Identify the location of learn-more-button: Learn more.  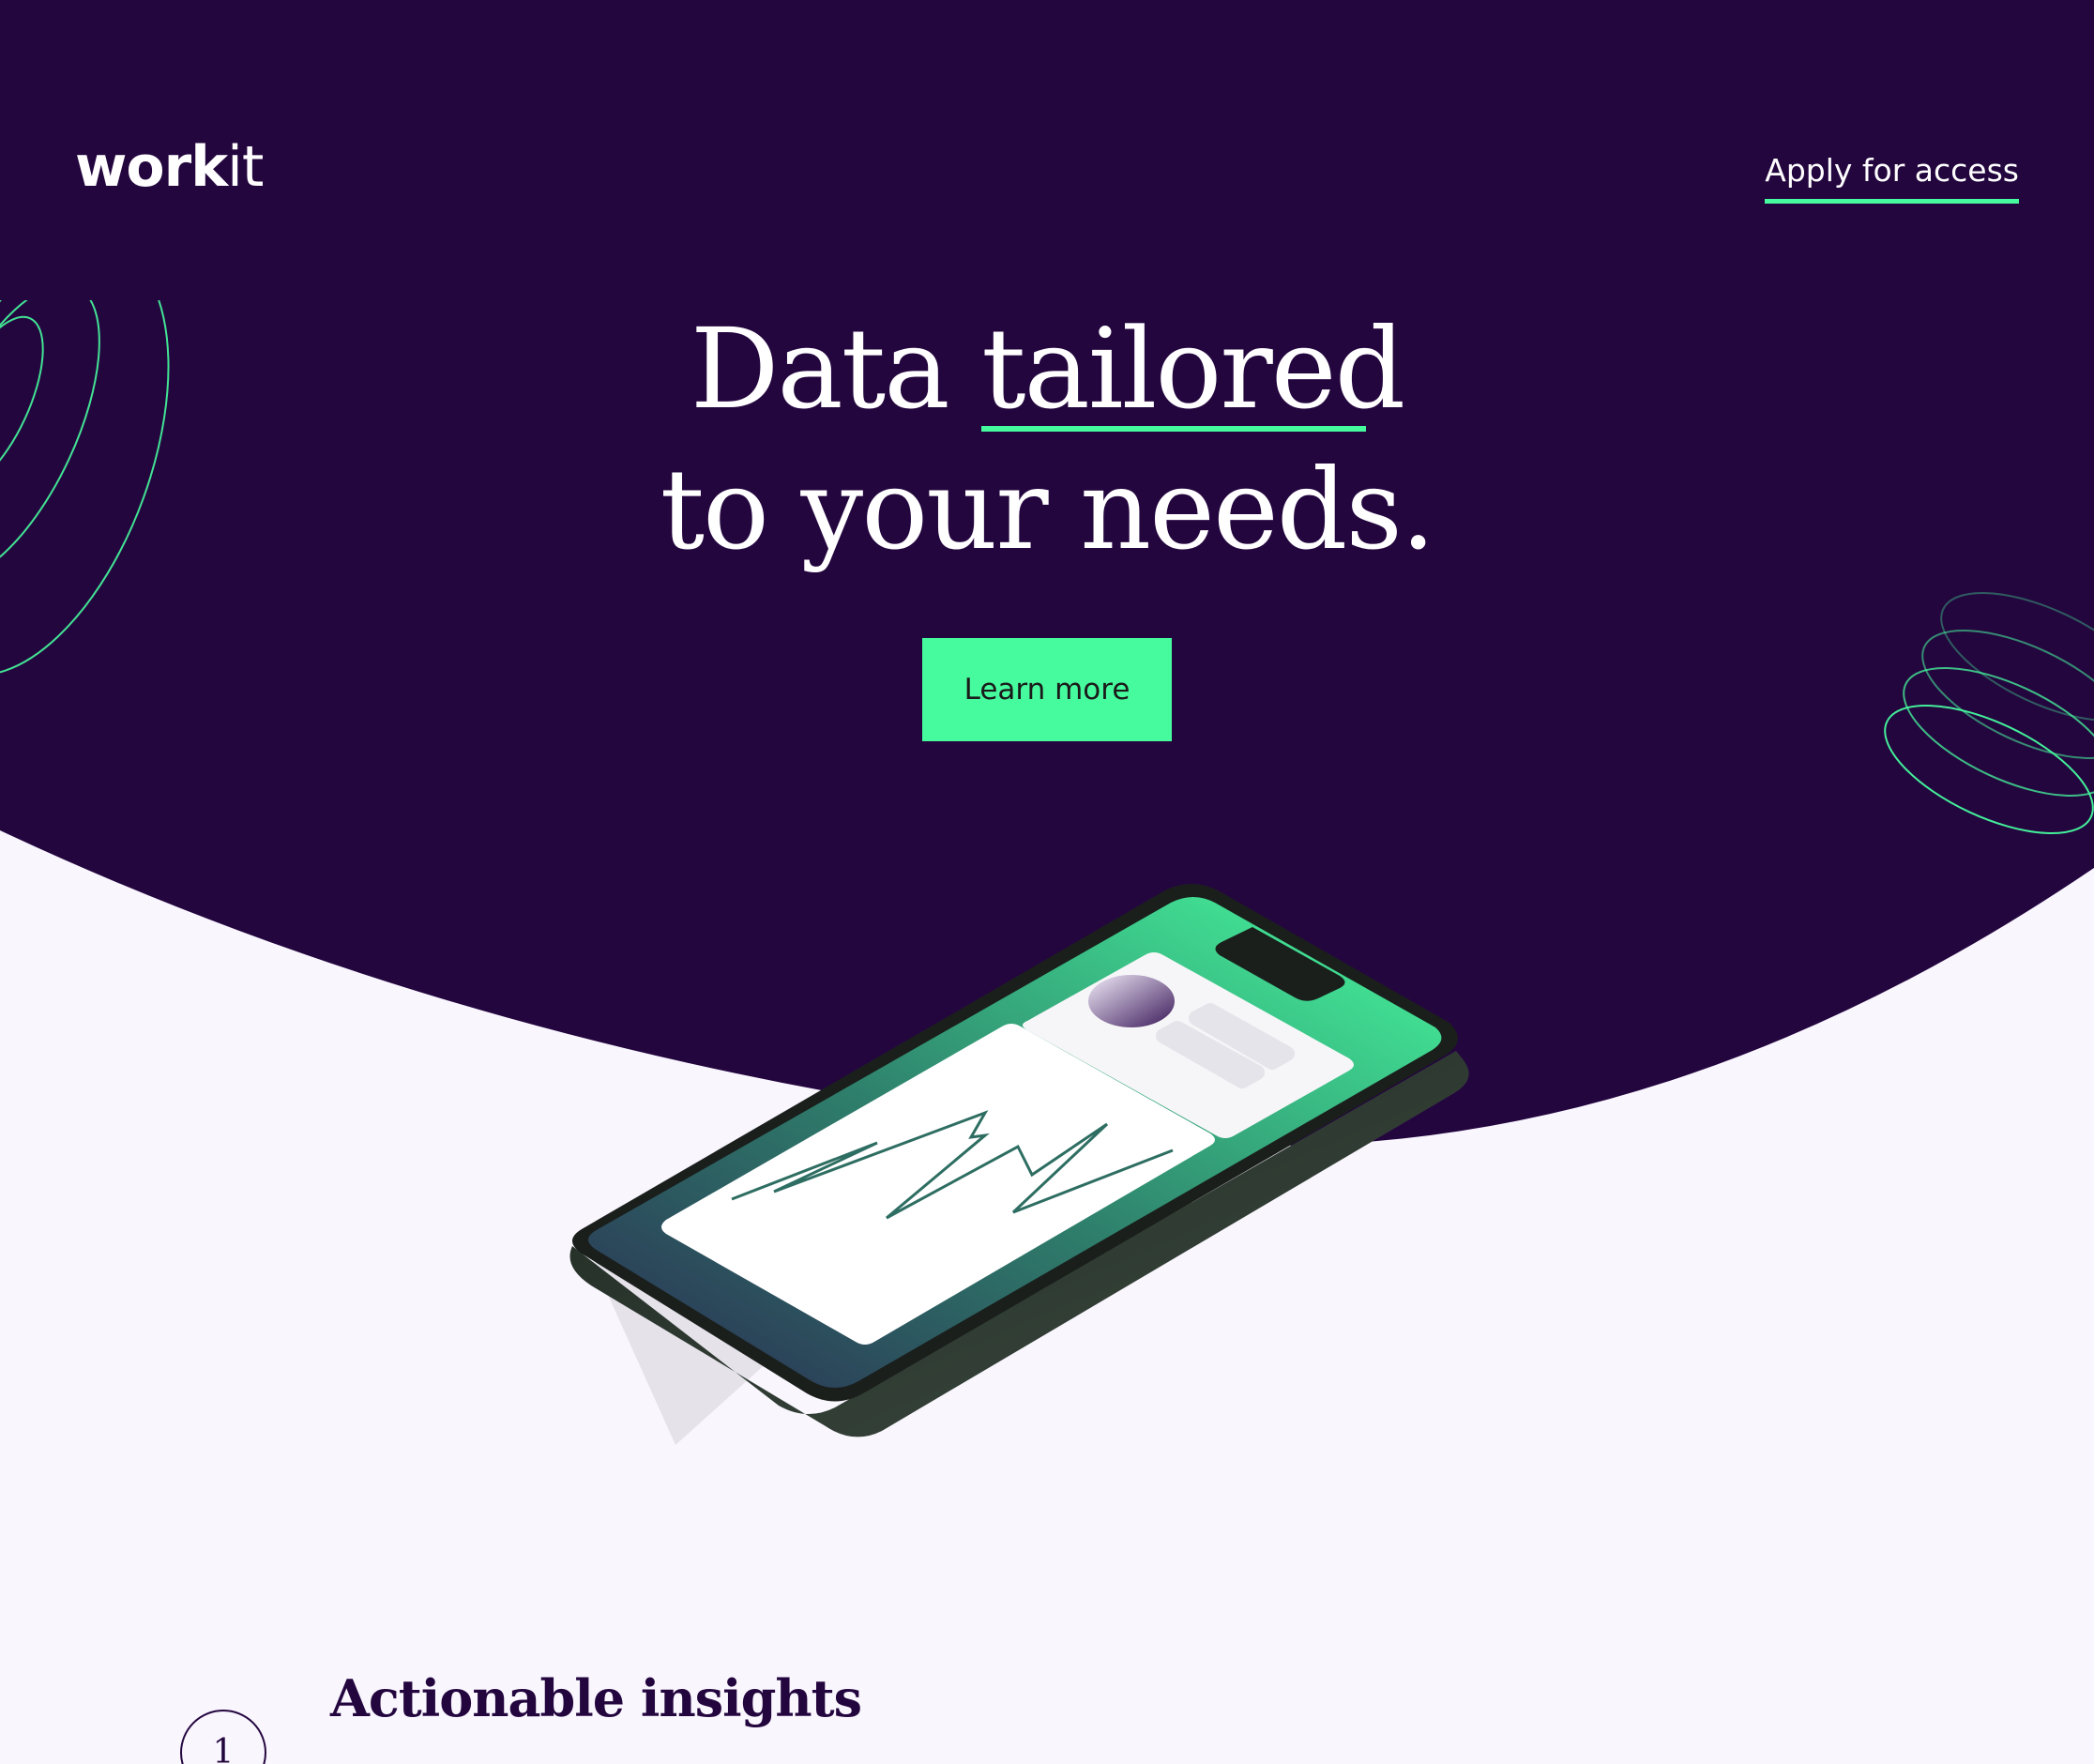
(1047, 689).